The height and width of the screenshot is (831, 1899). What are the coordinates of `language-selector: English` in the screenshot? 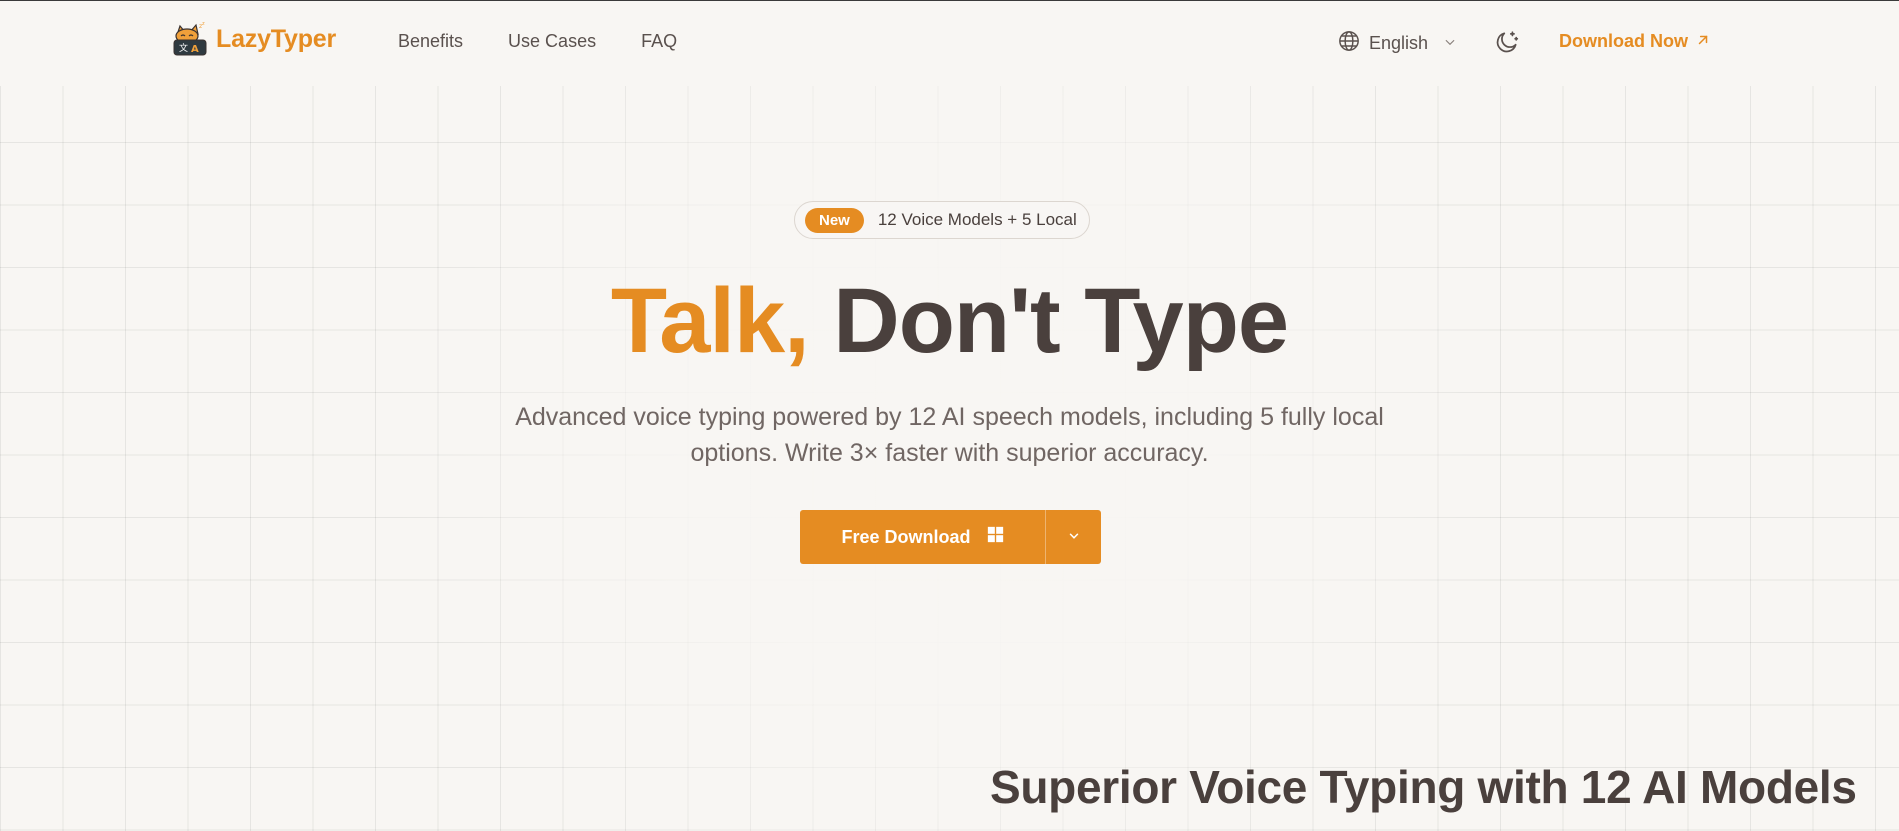 It's located at (1397, 43).